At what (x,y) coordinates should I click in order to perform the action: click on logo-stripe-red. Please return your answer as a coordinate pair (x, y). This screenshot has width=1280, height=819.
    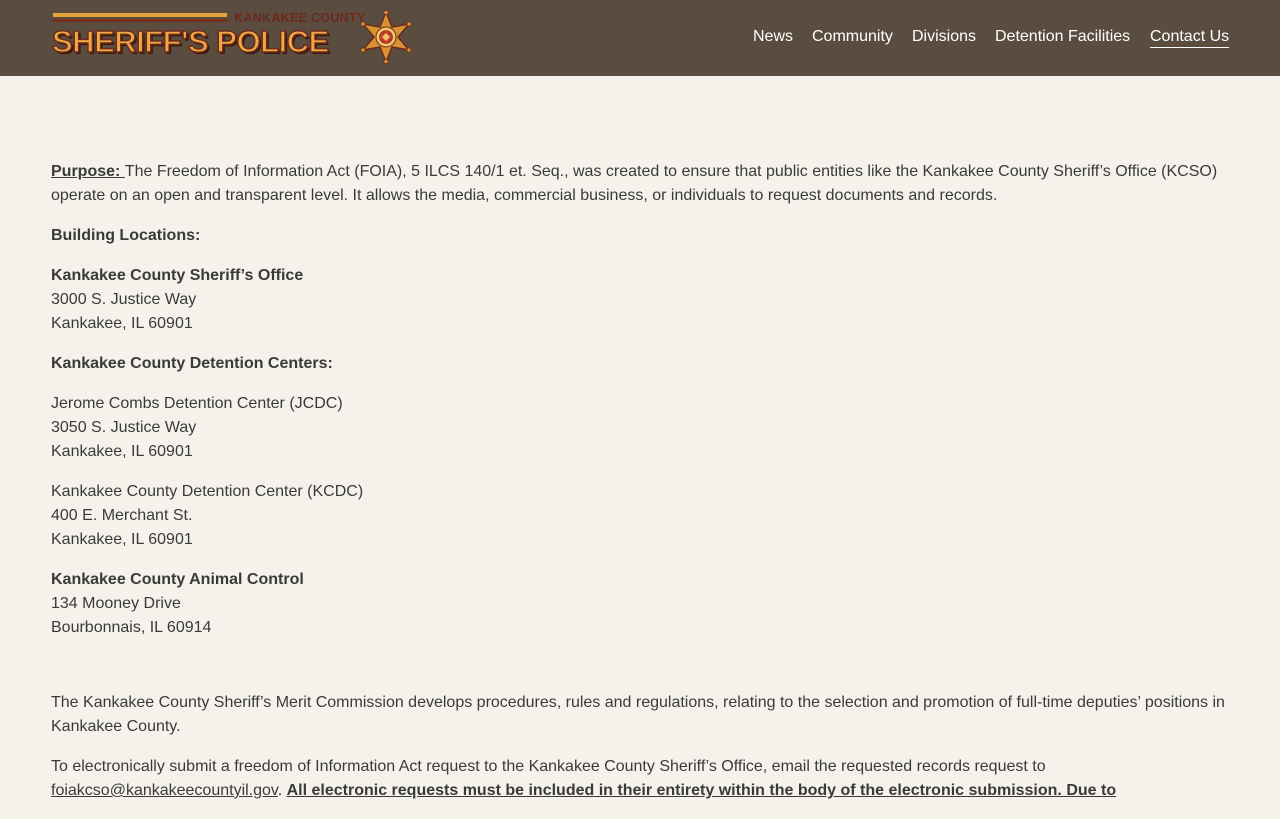
    Looking at the image, I should click on (140, 20).